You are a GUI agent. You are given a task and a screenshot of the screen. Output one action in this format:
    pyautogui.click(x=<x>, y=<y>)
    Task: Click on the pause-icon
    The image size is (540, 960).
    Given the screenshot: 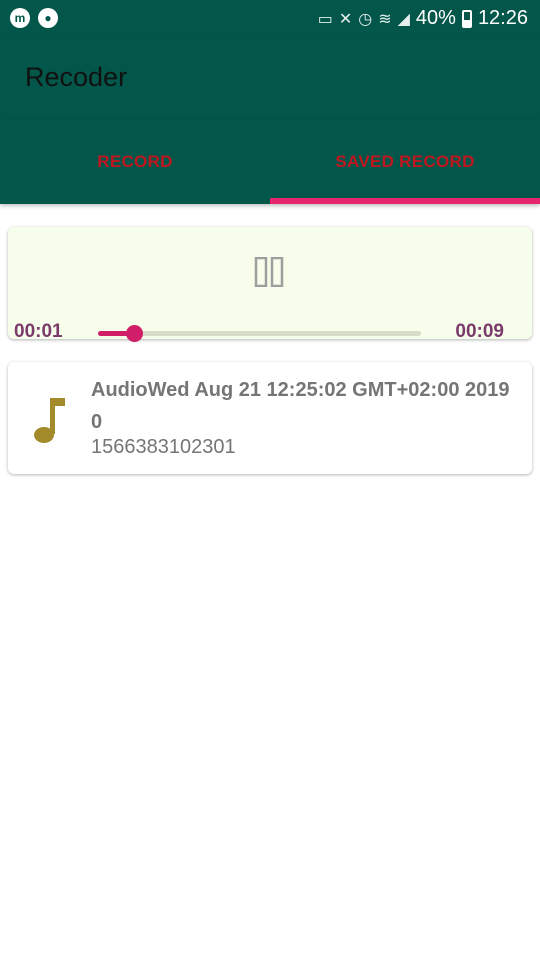 What is the action you would take?
    pyautogui.click(x=269, y=272)
    